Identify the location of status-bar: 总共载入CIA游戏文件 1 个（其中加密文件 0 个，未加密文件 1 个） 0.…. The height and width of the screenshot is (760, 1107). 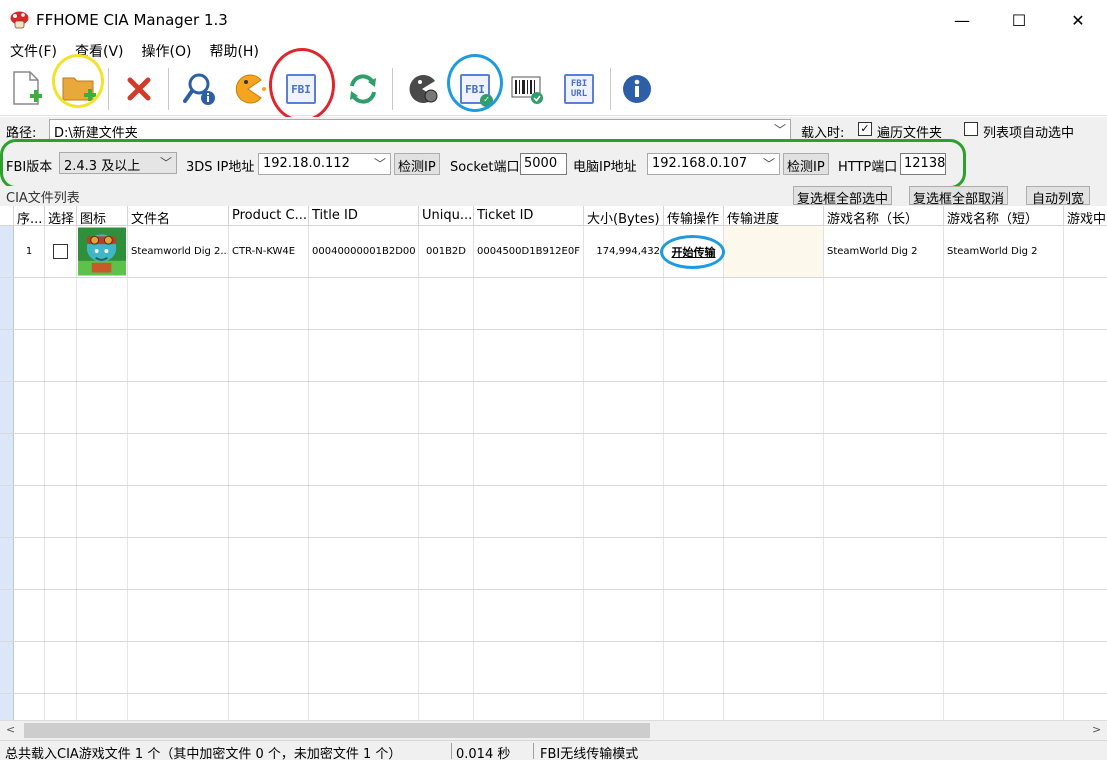
(553, 750).